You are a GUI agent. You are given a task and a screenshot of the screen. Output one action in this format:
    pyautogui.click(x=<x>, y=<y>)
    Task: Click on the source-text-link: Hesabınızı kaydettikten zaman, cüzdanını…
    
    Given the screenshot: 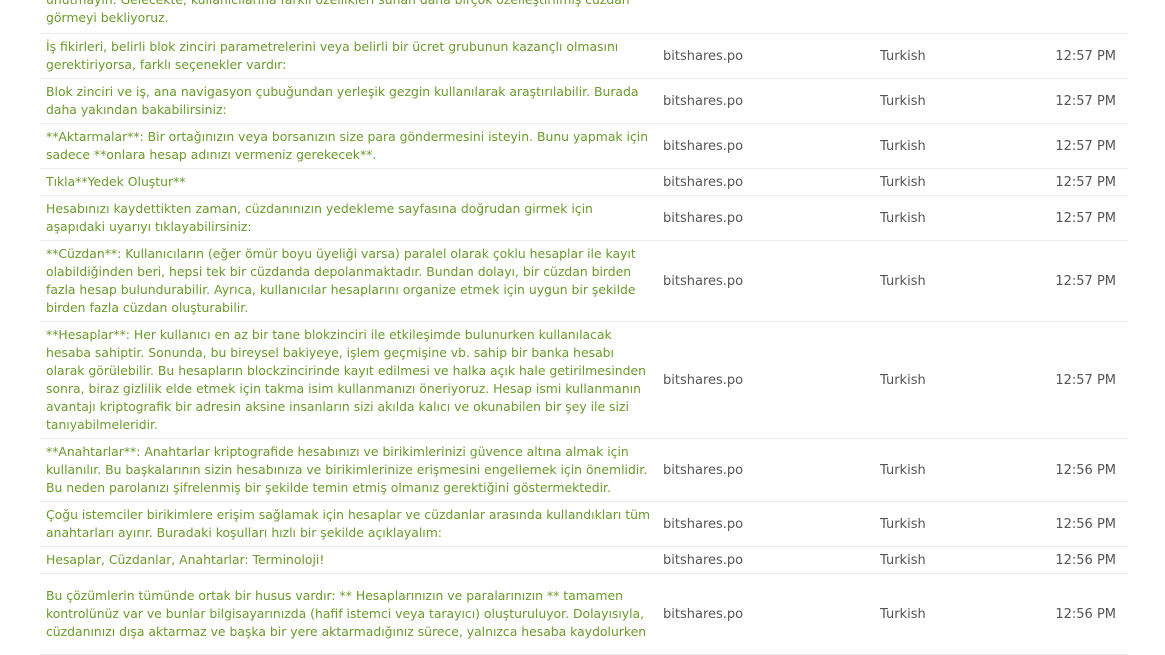 What is the action you would take?
    pyautogui.click(x=348, y=218)
    